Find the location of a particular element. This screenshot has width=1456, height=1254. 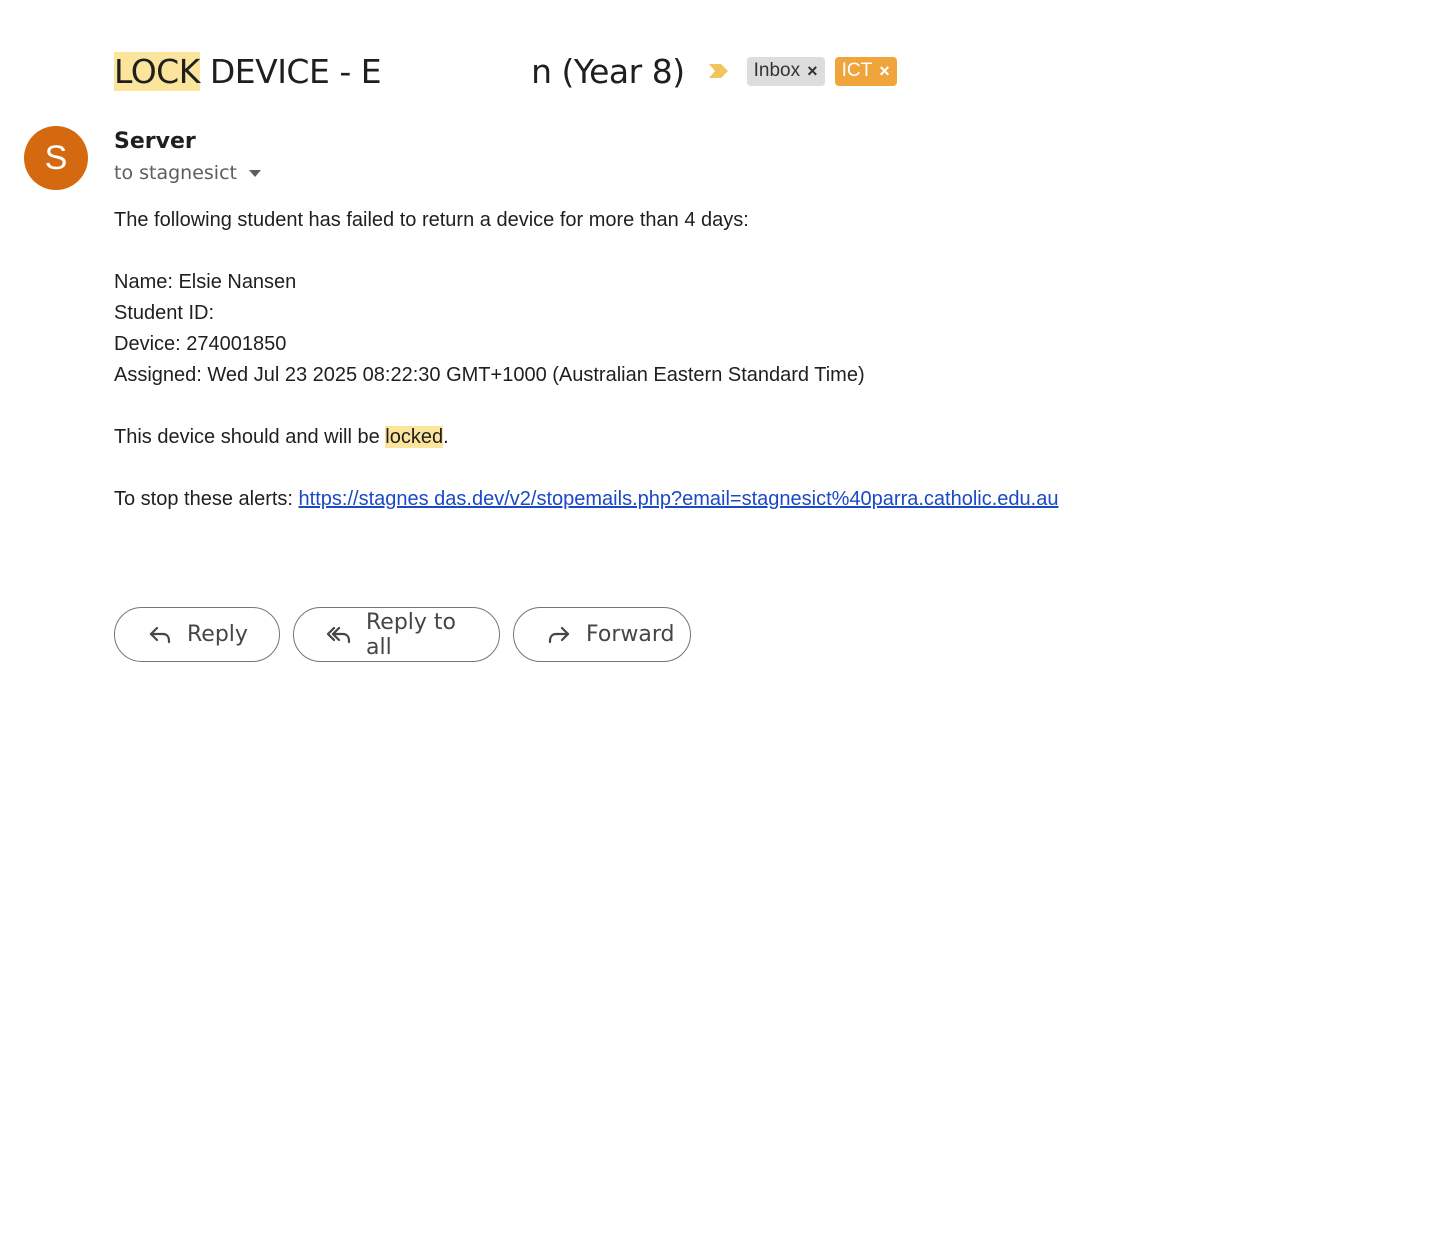

email-subject: LOCK DEVICE - E n (Year 8) is located at coordinates (399, 71).